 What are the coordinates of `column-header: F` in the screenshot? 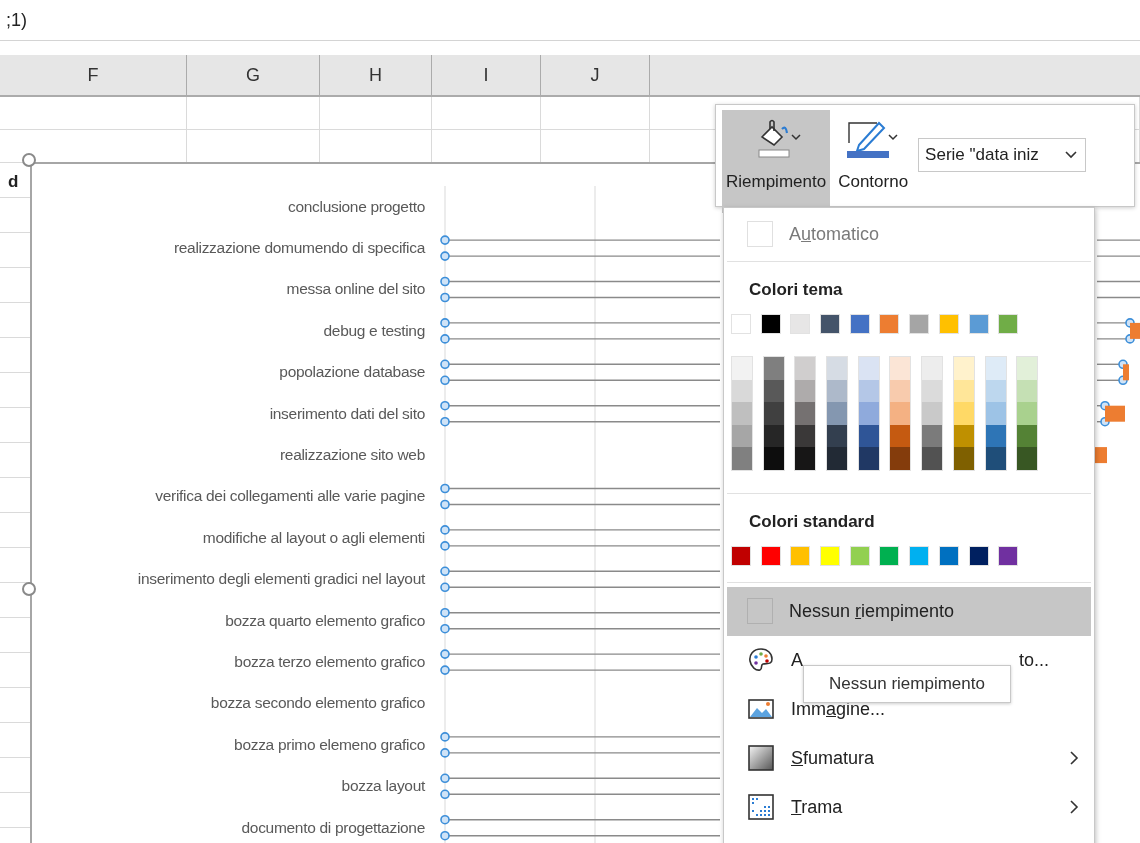 It's located at (93, 75).